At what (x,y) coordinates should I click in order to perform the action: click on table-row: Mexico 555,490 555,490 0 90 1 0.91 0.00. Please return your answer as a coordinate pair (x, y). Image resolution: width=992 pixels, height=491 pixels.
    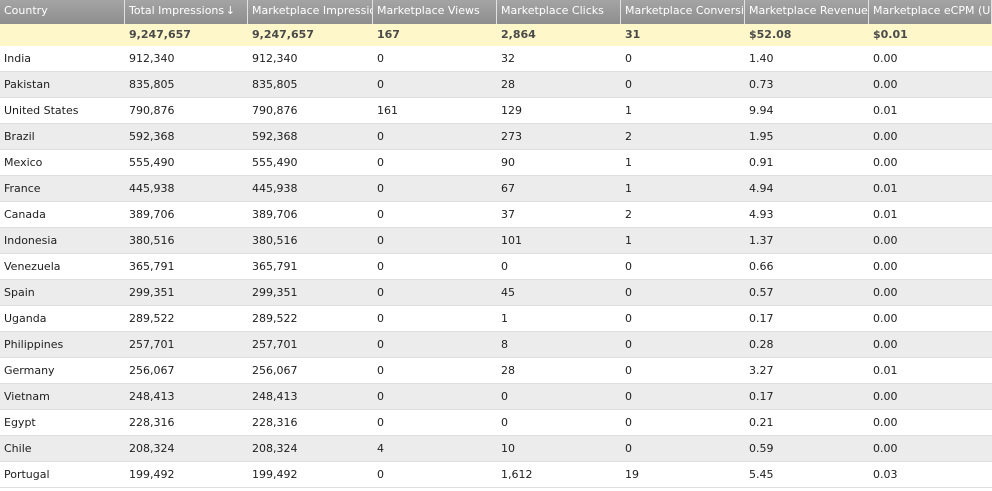
    Looking at the image, I should click on (496, 163).